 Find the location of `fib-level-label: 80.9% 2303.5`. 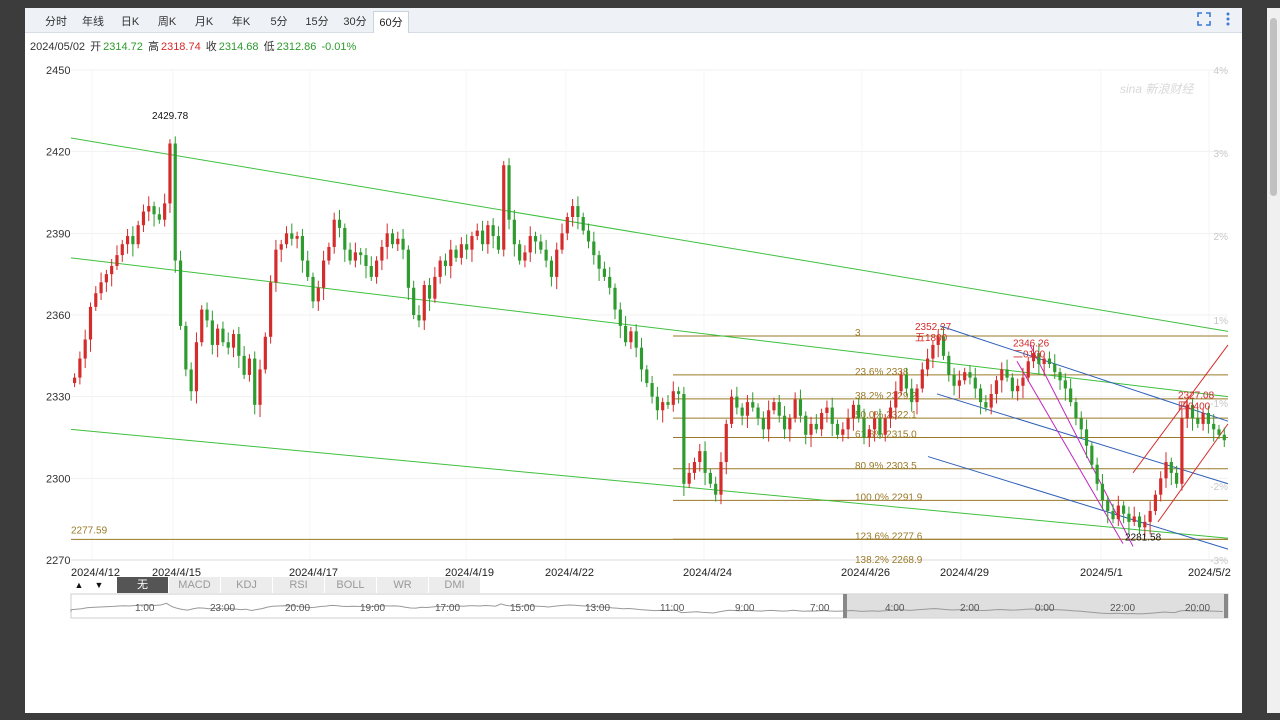

fib-level-label: 80.9% 2303.5 is located at coordinates (886, 466).